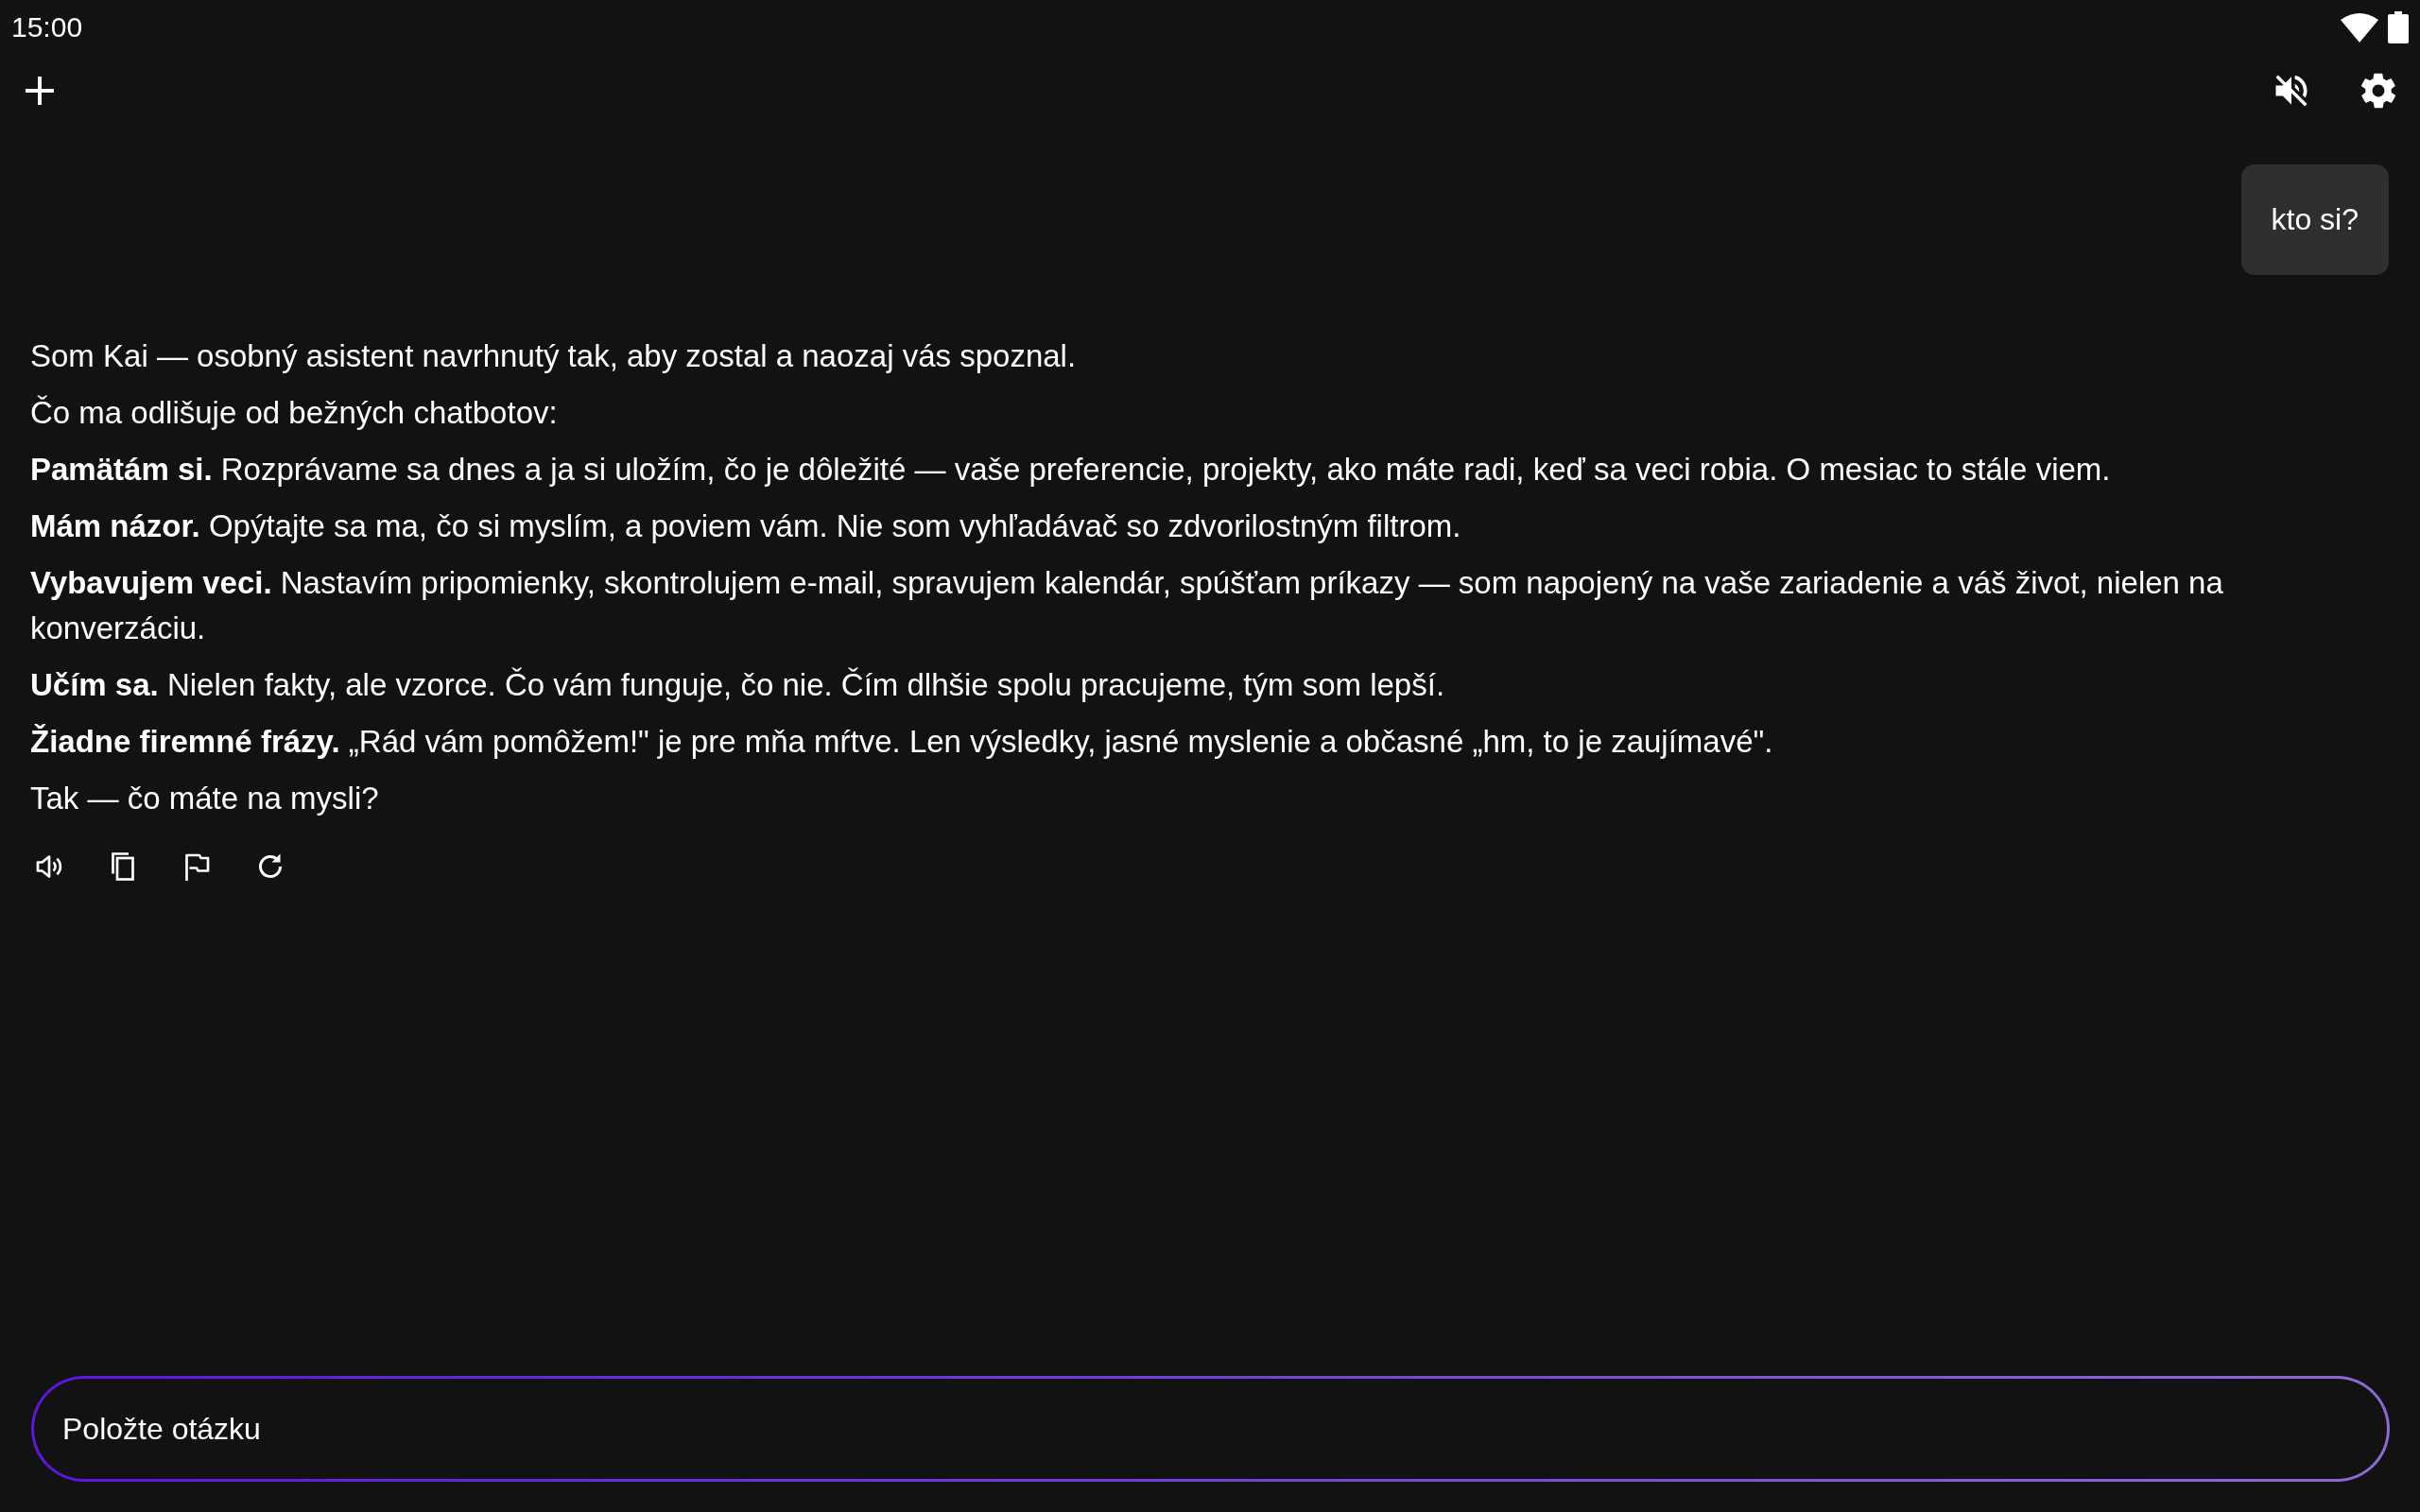 Image resolution: width=2420 pixels, height=1512 pixels. Describe the element at coordinates (2359, 27) in the screenshot. I see `wifi-icon` at that location.